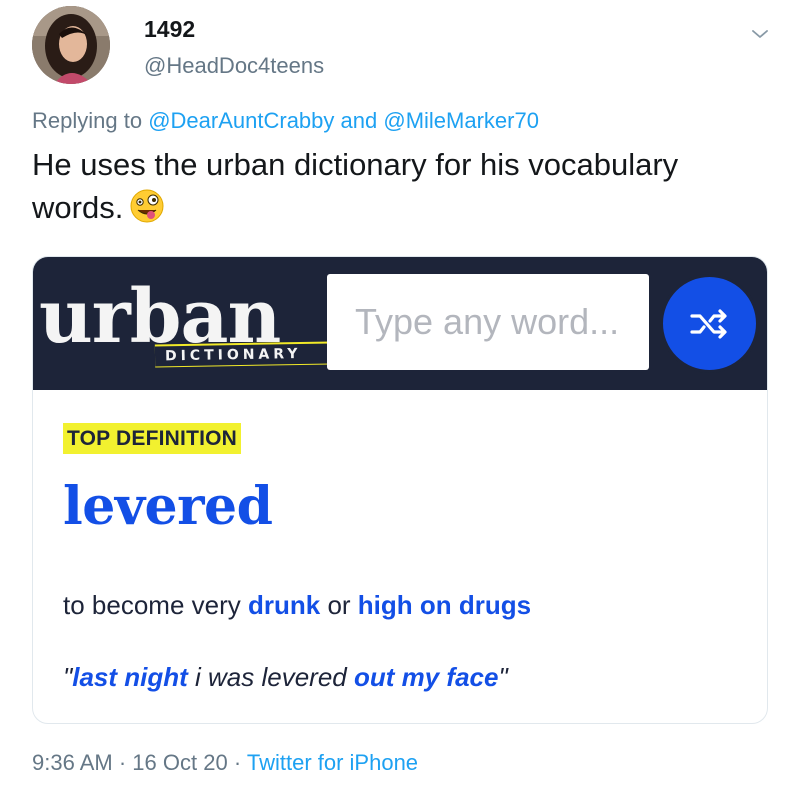  Describe the element at coordinates (152, 438) in the screenshot. I see `top-definition-label: TOP DEFINITION` at that location.